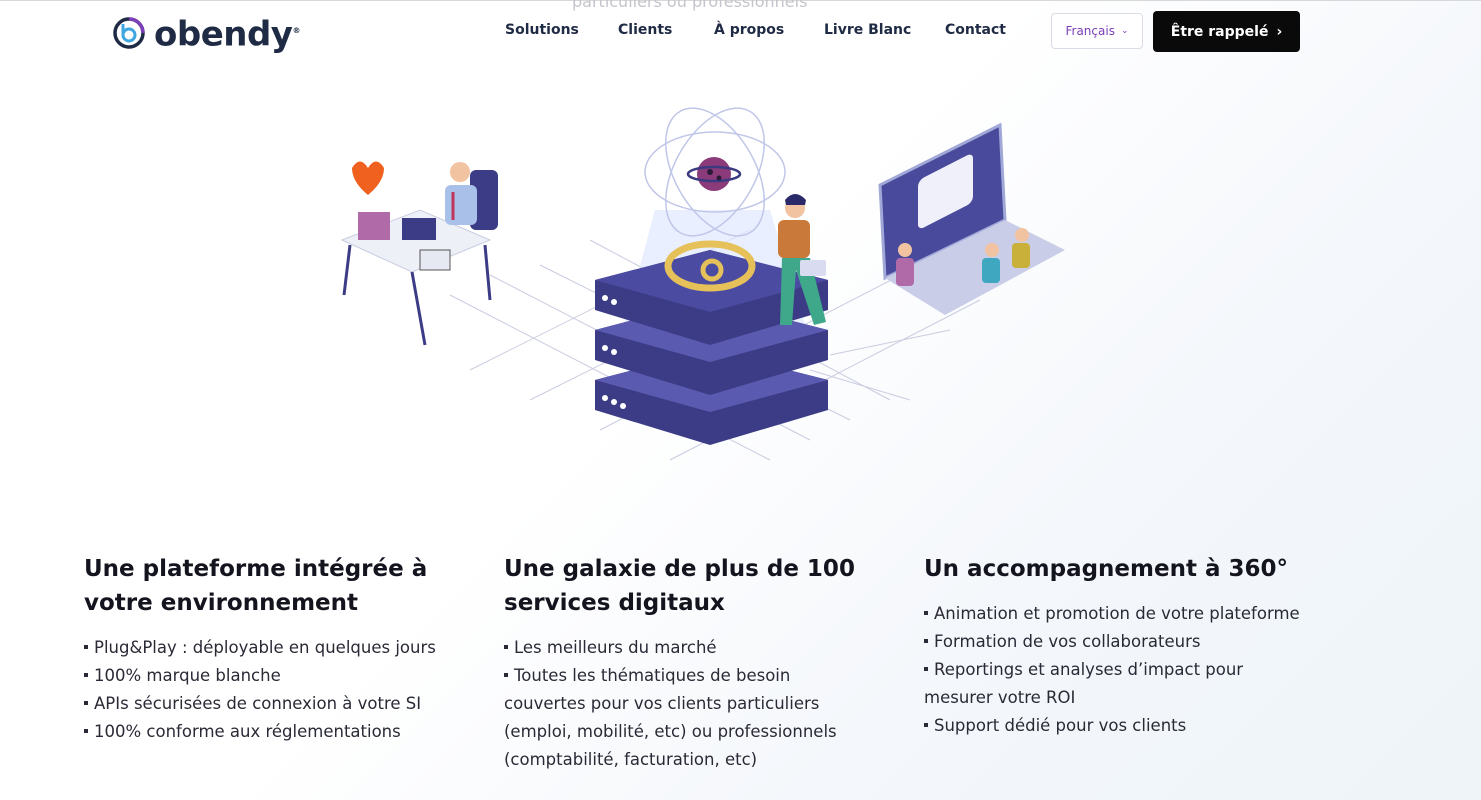 The height and width of the screenshot is (800, 1481). Describe the element at coordinates (1114, 670) in the screenshot. I see `list-item: Reportings et analyses d’impact pour` at that location.